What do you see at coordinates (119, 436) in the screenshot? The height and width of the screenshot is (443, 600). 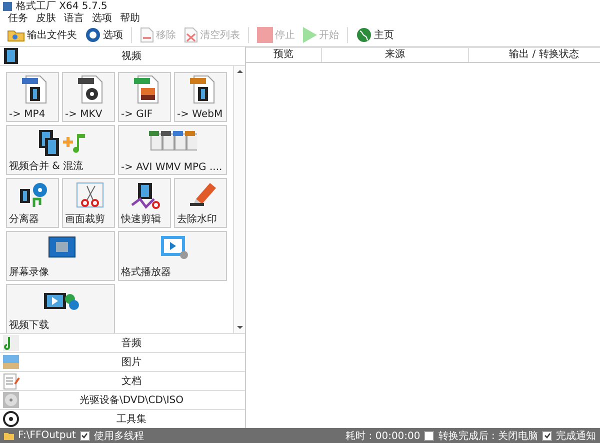 I see `checkbox-label: 使用多线程` at bounding box center [119, 436].